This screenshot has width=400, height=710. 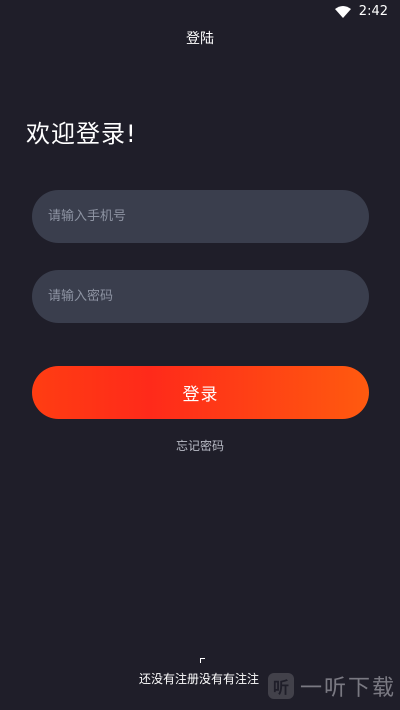 I want to click on register-link: 还没有注册没有有注注, so click(x=199, y=678).